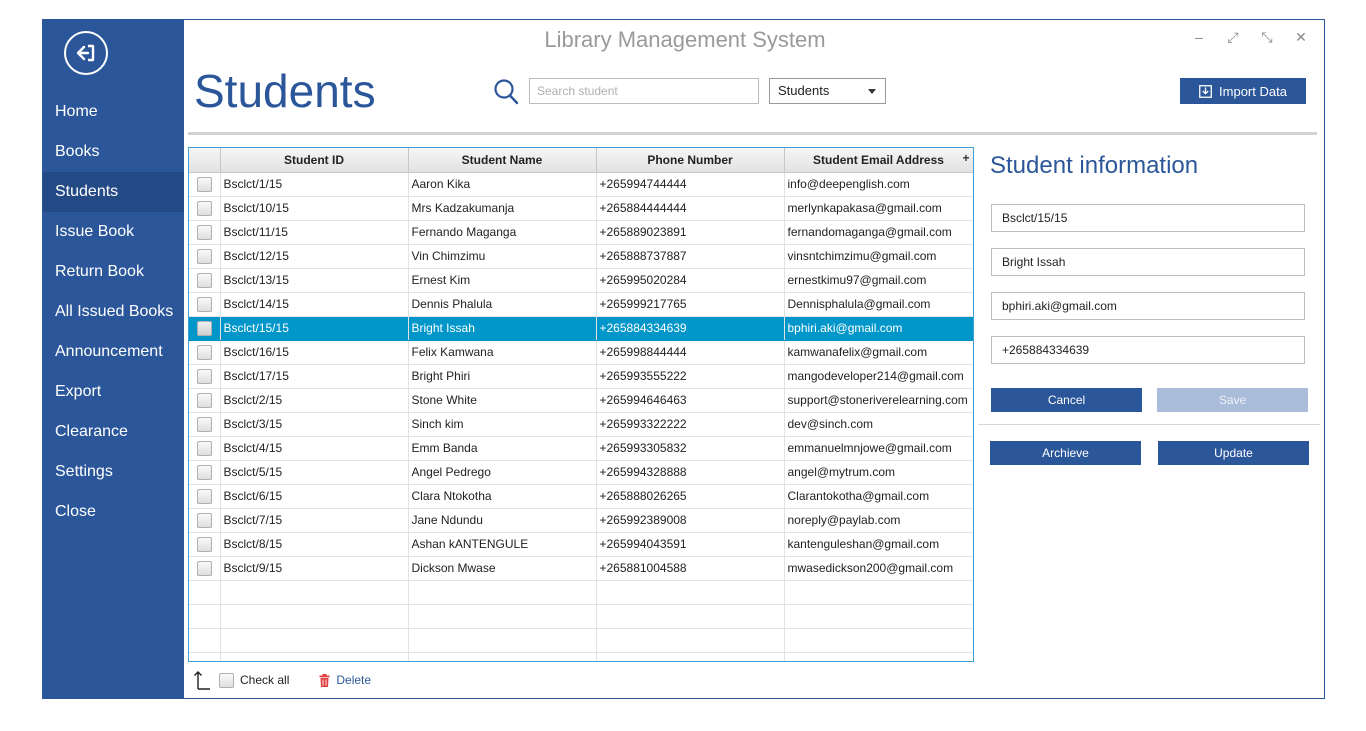 The image size is (1366, 731). Describe the element at coordinates (113, 472) in the screenshot. I see `sidebar-item-settings: Settings` at that location.